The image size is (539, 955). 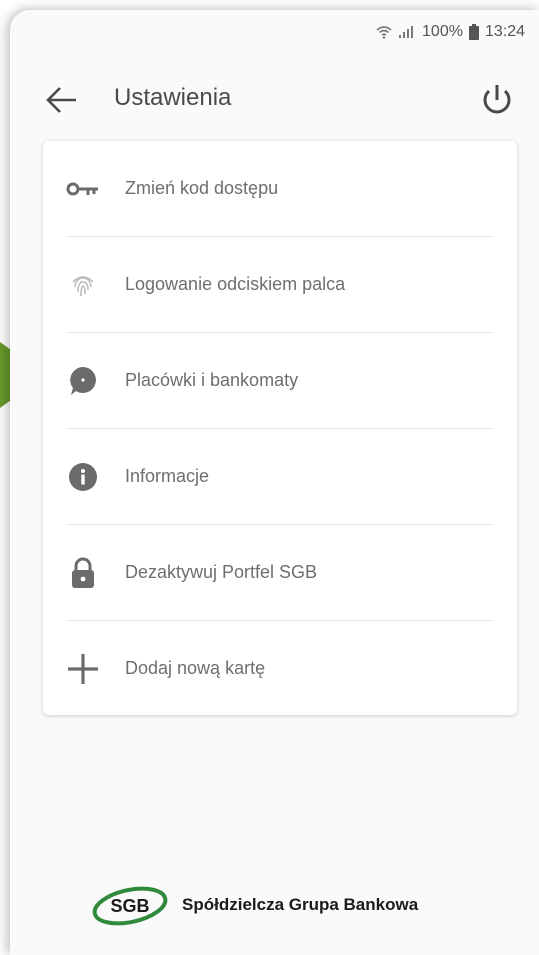 I want to click on status-bar: 100% 13:24, so click(x=274, y=32).